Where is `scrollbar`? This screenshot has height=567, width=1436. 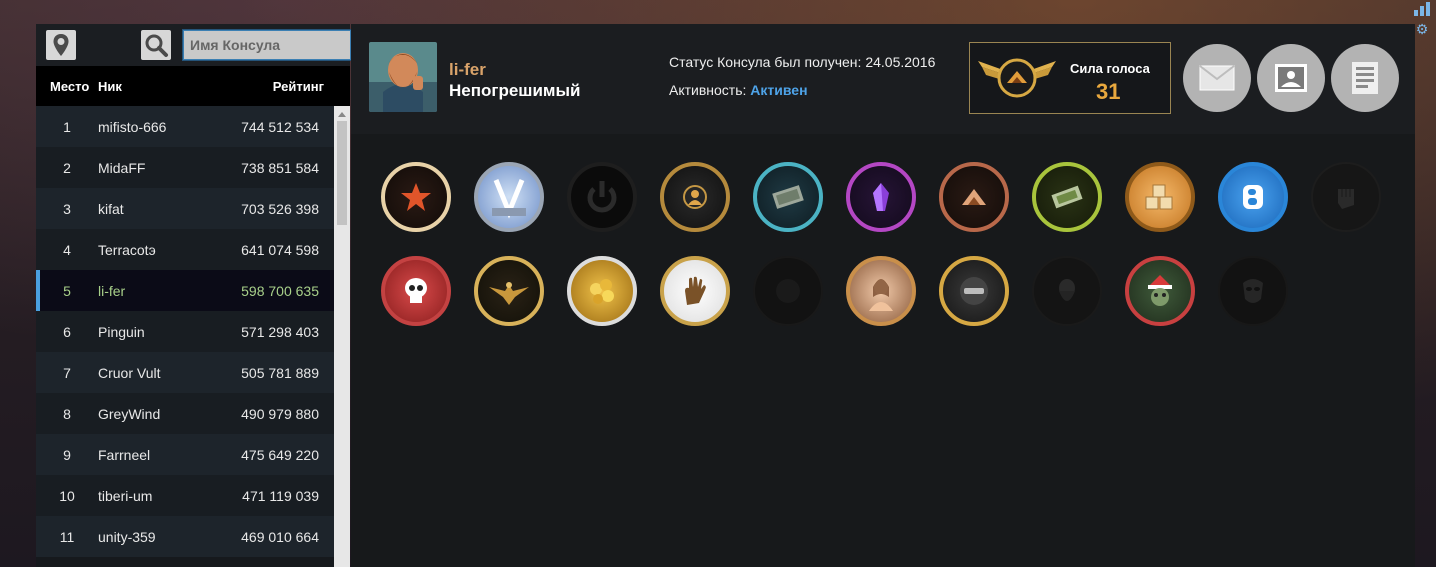 scrollbar is located at coordinates (342, 336).